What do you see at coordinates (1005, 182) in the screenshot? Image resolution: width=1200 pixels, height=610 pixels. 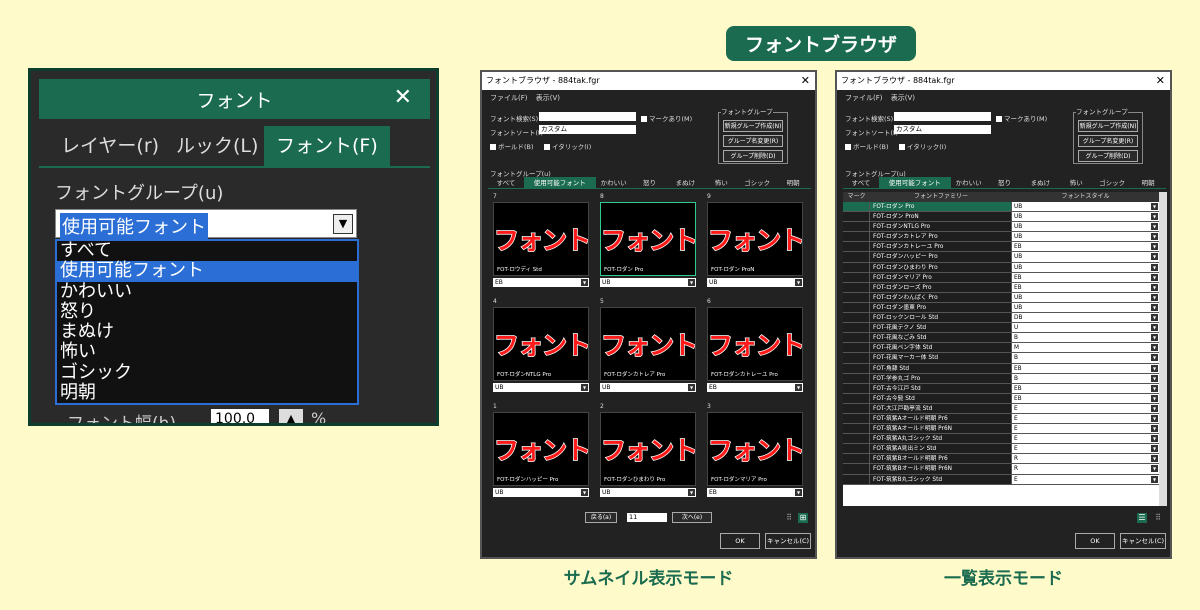 I see `tab-anger: 怒り` at bounding box center [1005, 182].